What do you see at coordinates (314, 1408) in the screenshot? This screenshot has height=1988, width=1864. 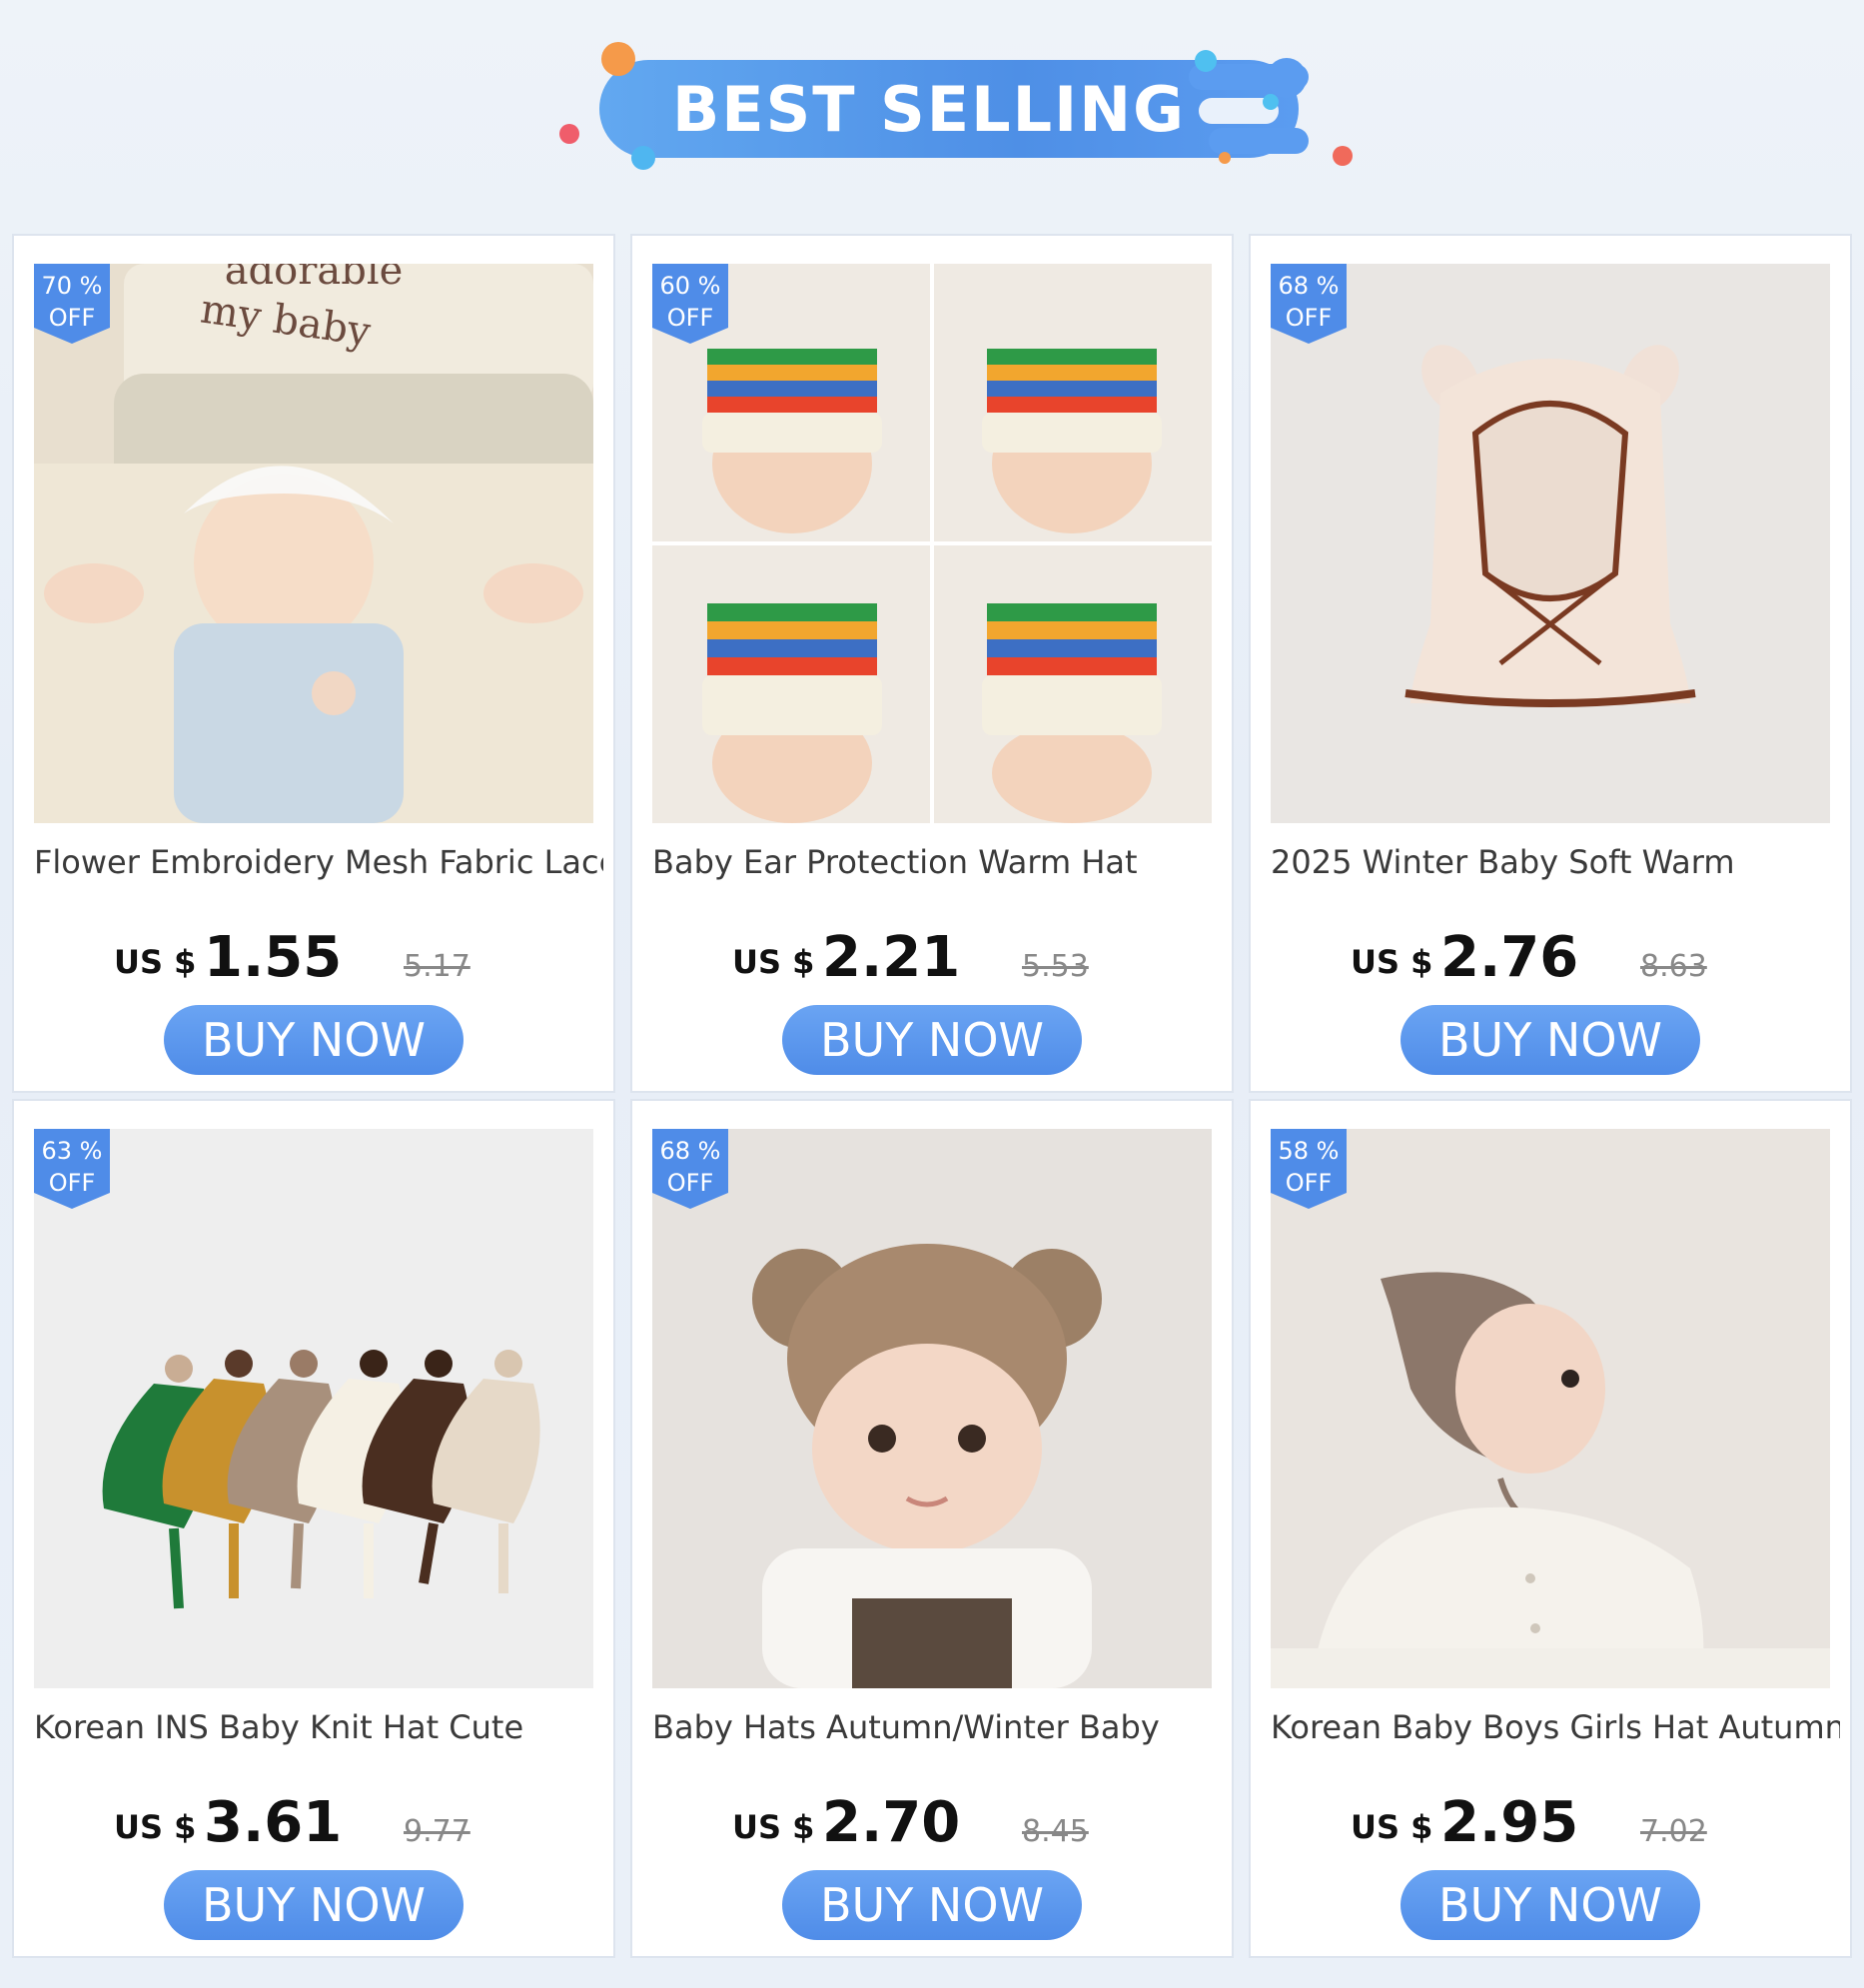 I see `product-image: 63 % OFF` at bounding box center [314, 1408].